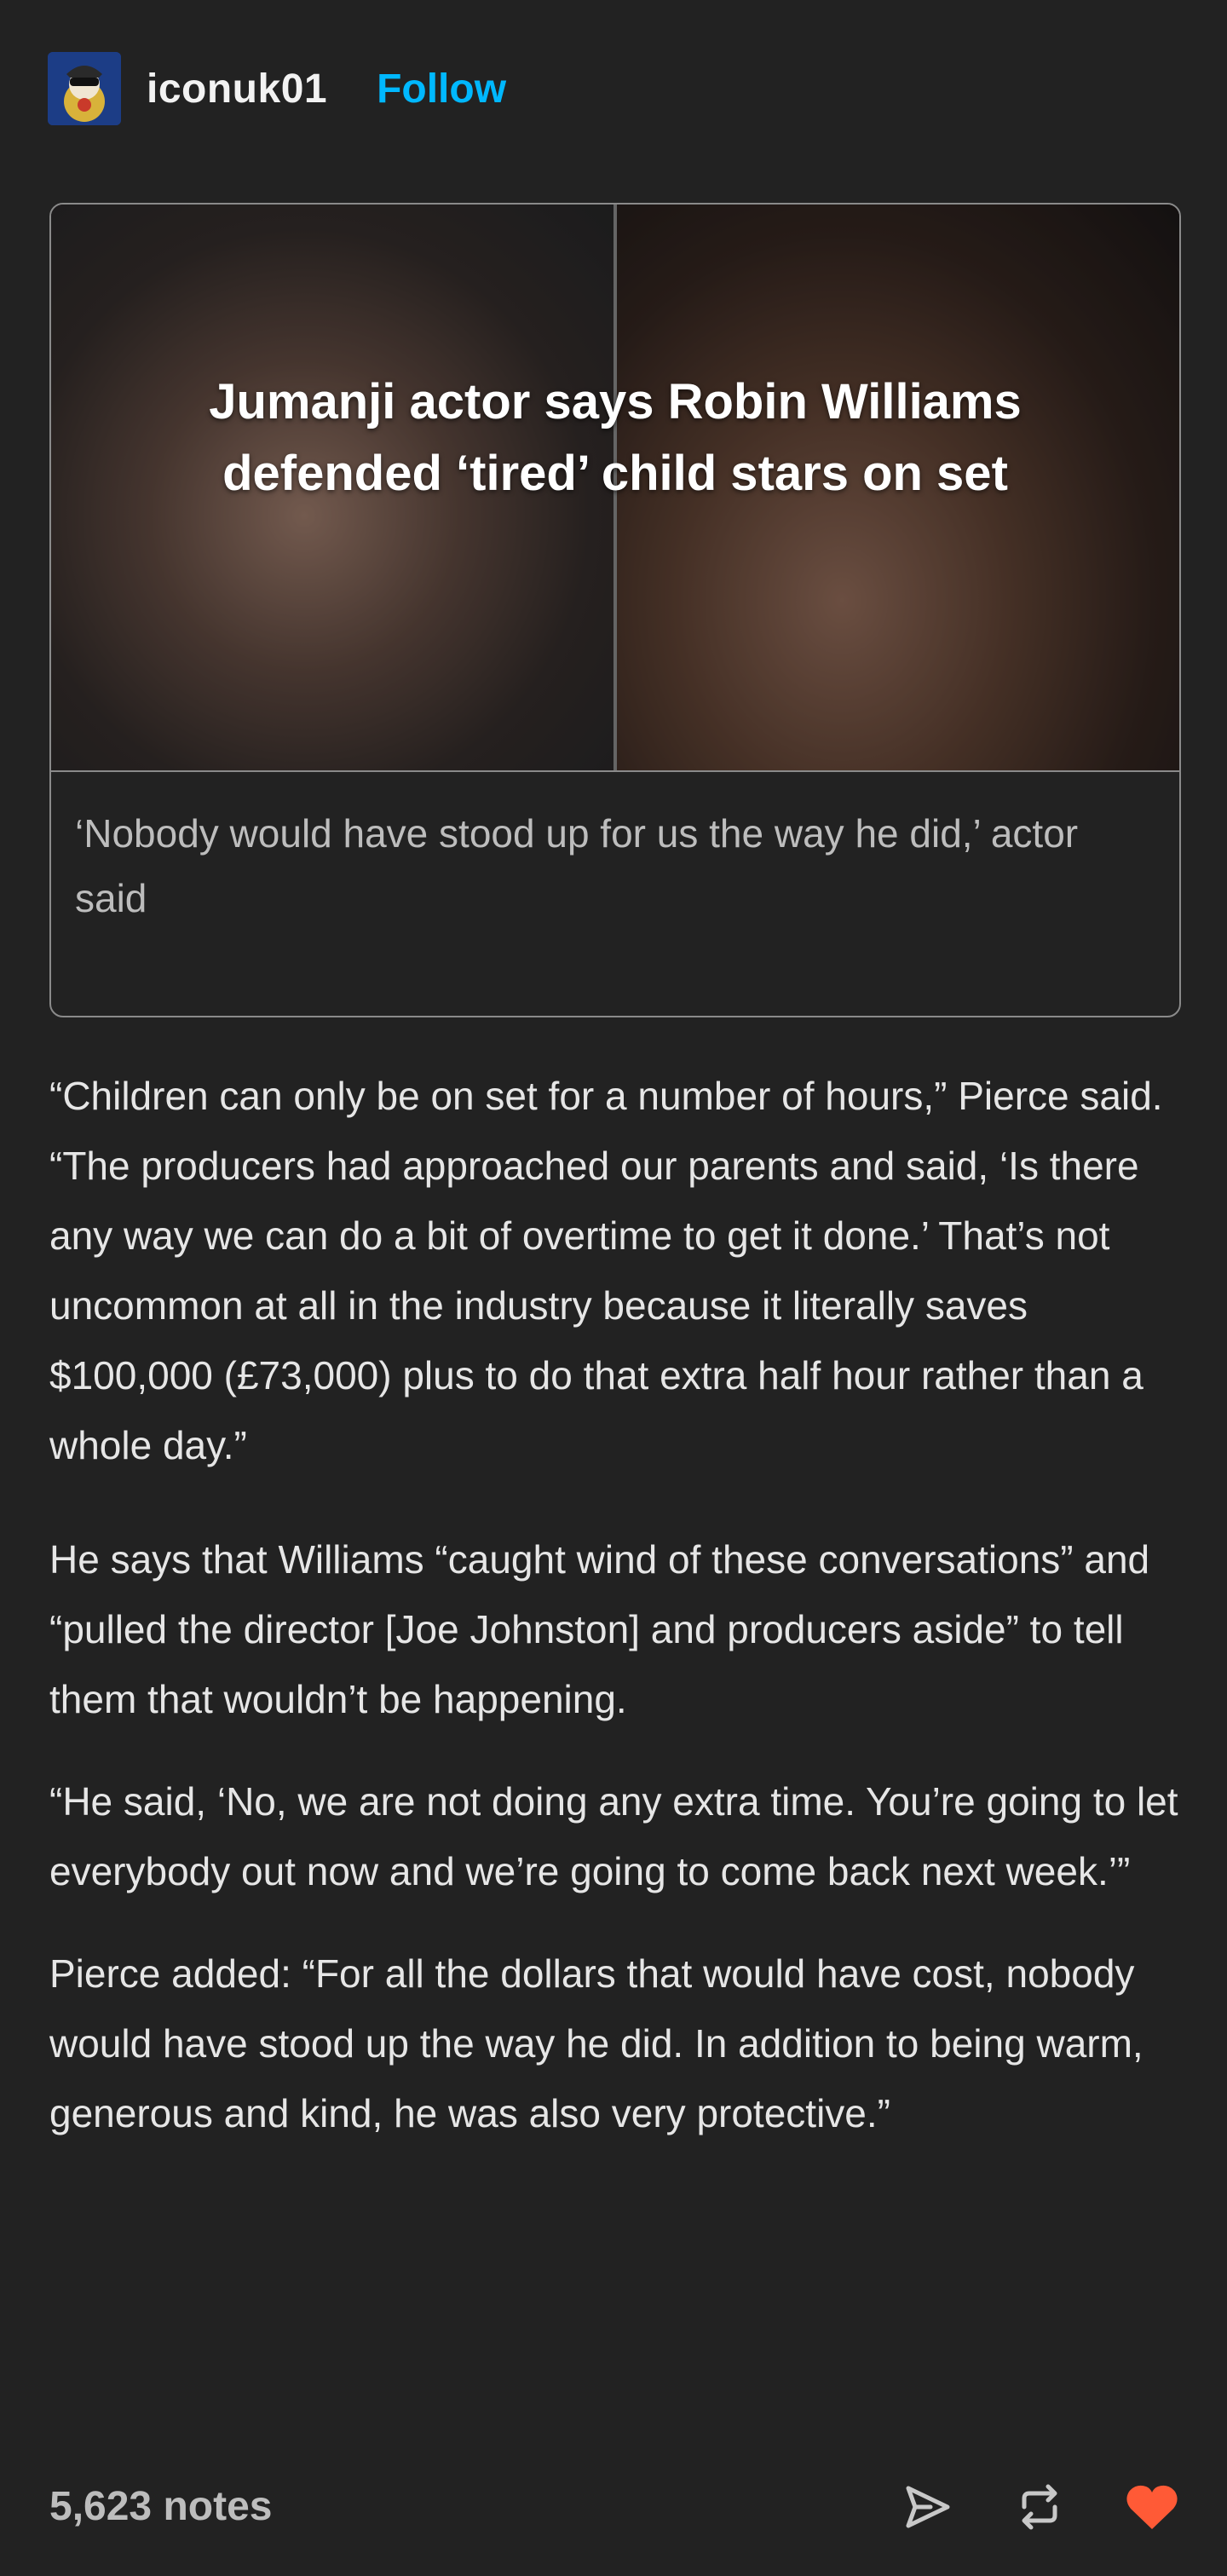  I want to click on notes-count: 5,623 notes, so click(160, 2506).